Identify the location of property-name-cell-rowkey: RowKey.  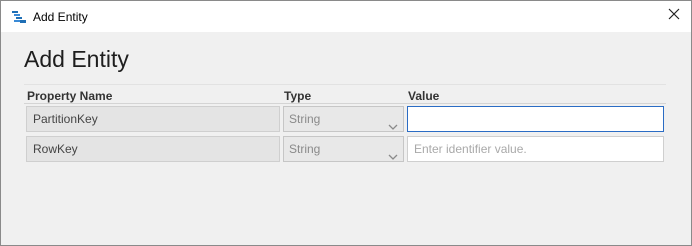
(153, 149).